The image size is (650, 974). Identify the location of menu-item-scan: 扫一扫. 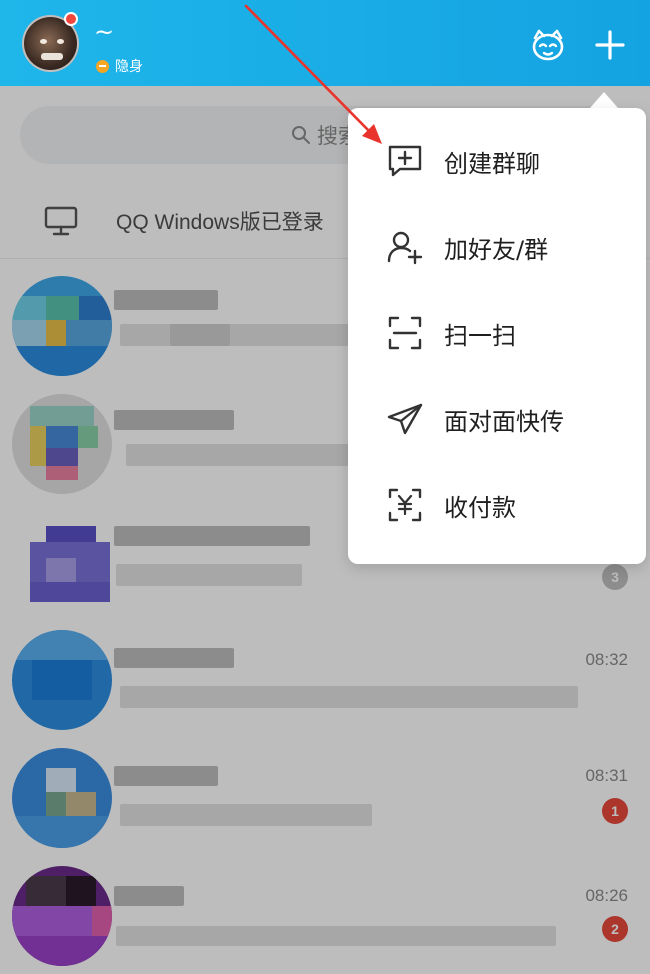
(497, 333).